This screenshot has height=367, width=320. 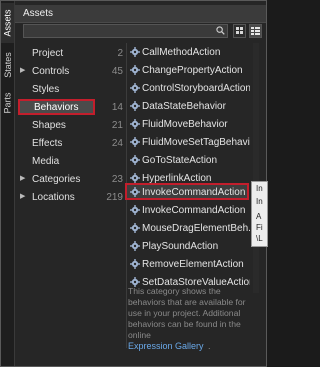 I want to click on list-view-button, so click(x=255, y=31).